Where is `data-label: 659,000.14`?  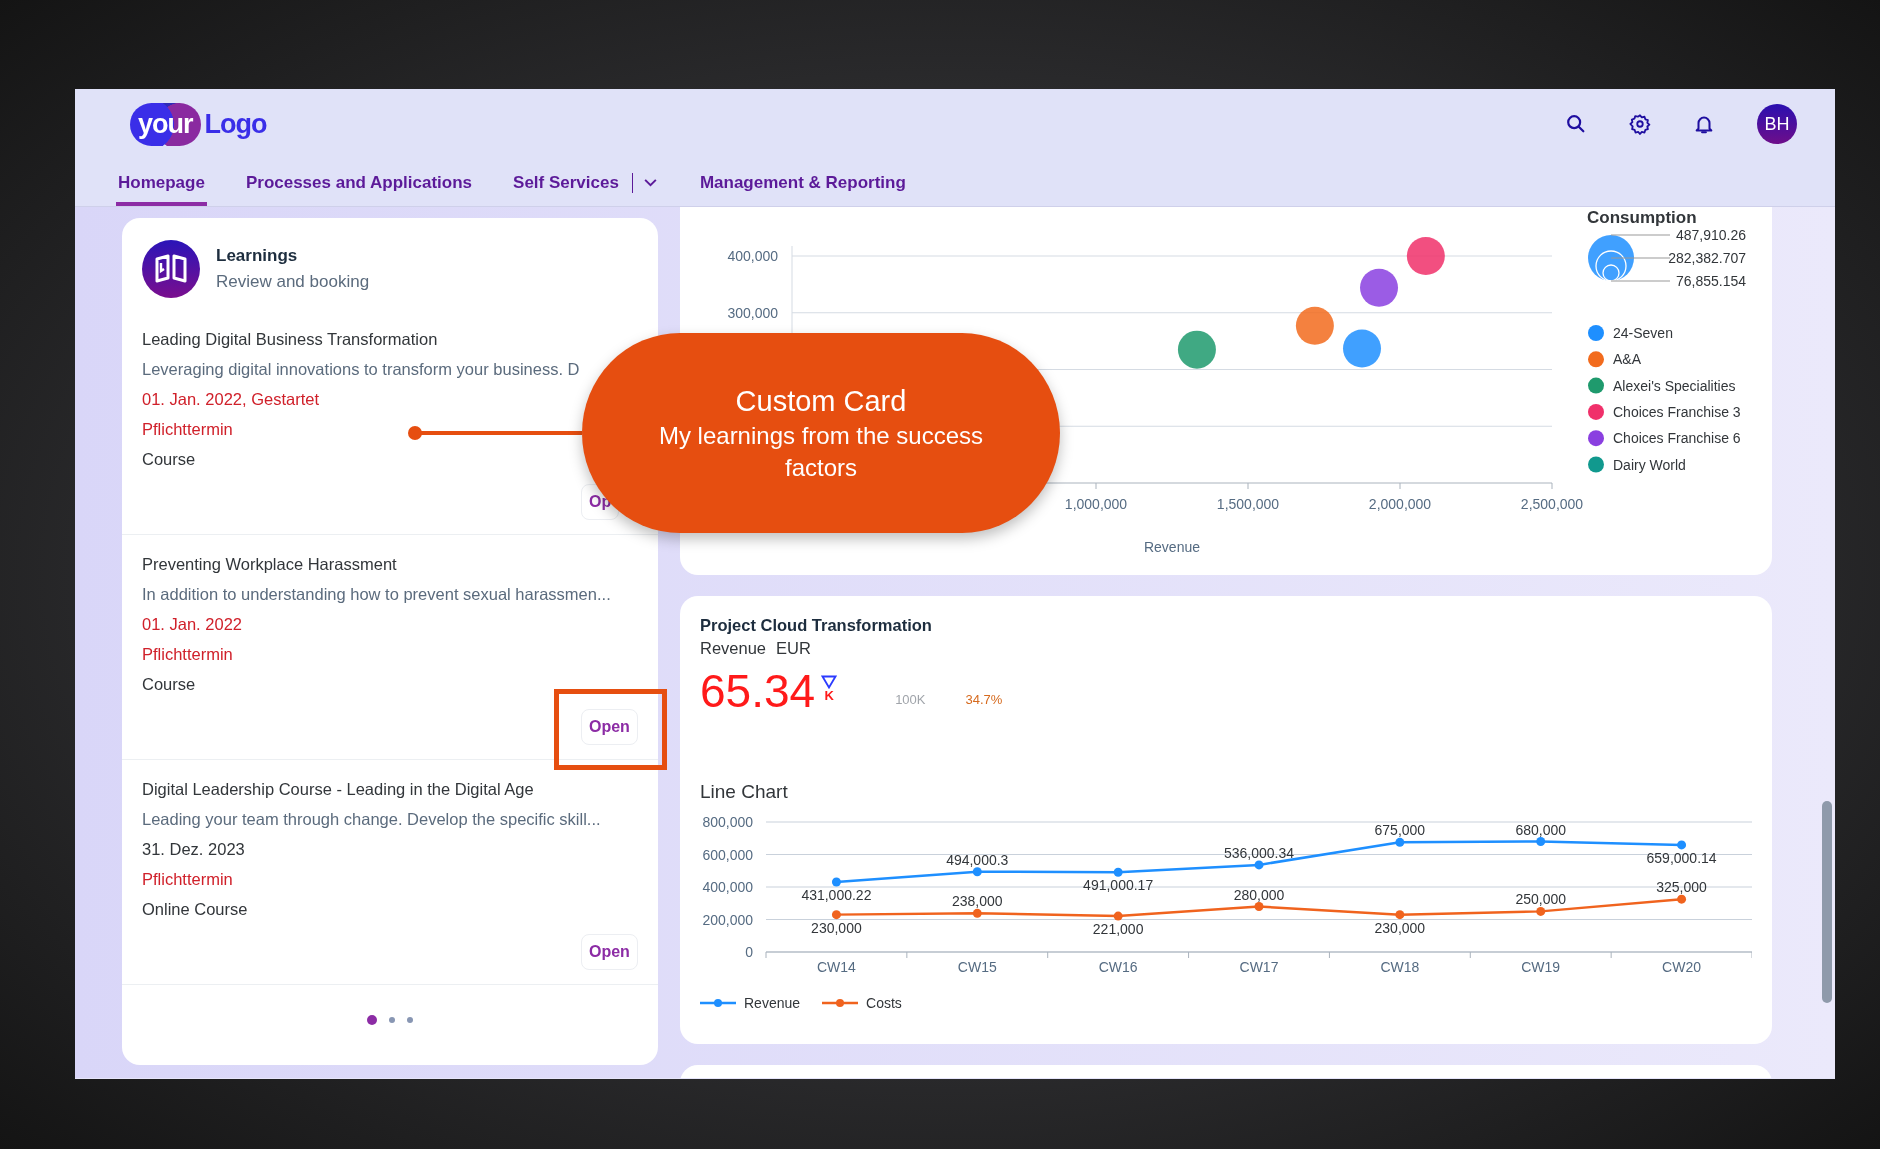
data-label: 659,000.14 is located at coordinates (1681, 857).